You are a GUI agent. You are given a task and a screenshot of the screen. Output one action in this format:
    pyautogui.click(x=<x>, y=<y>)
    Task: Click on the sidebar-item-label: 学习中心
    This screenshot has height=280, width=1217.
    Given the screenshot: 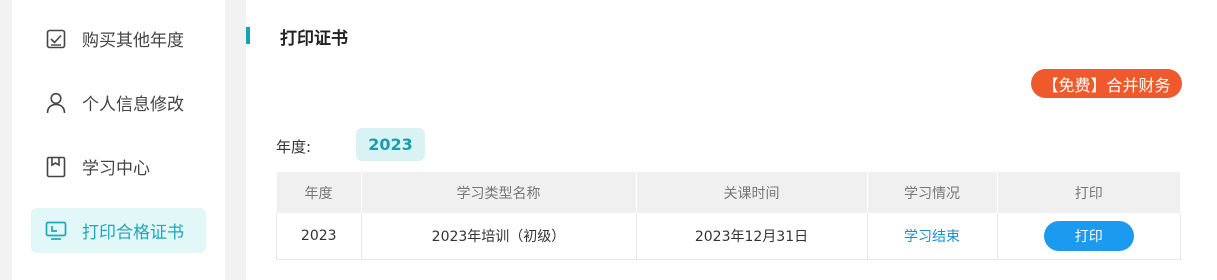 What is the action you would take?
    pyautogui.click(x=116, y=169)
    